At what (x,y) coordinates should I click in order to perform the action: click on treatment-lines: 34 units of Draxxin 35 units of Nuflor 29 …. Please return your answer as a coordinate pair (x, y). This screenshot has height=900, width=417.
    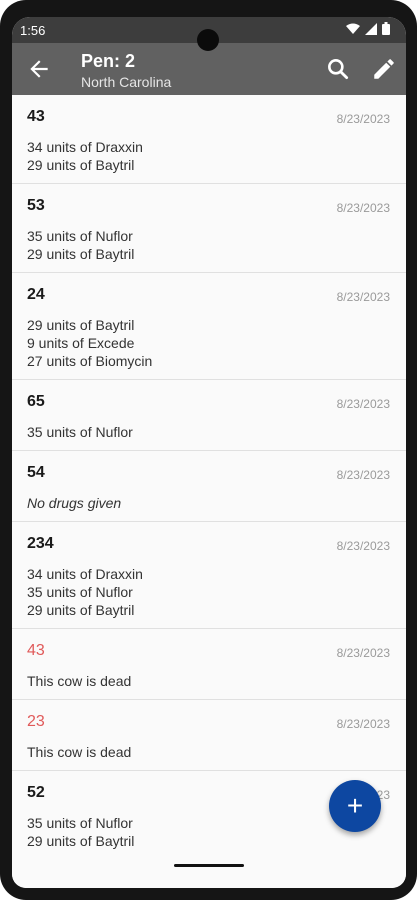
    Looking at the image, I should click on (85, 592).